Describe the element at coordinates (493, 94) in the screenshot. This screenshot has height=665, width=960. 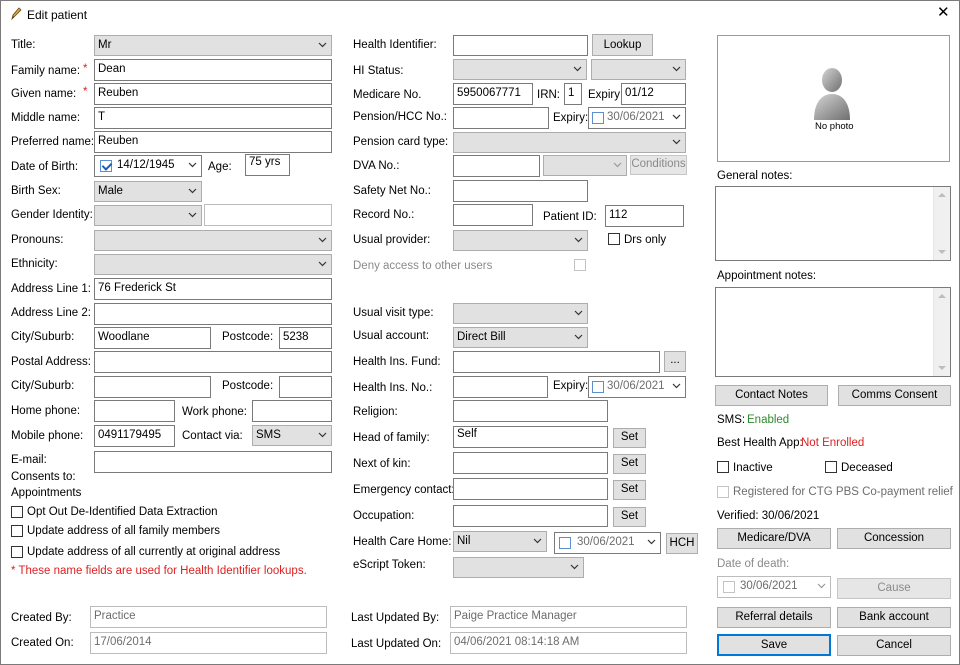
I see `medicare-input: 5950067771` at that location.